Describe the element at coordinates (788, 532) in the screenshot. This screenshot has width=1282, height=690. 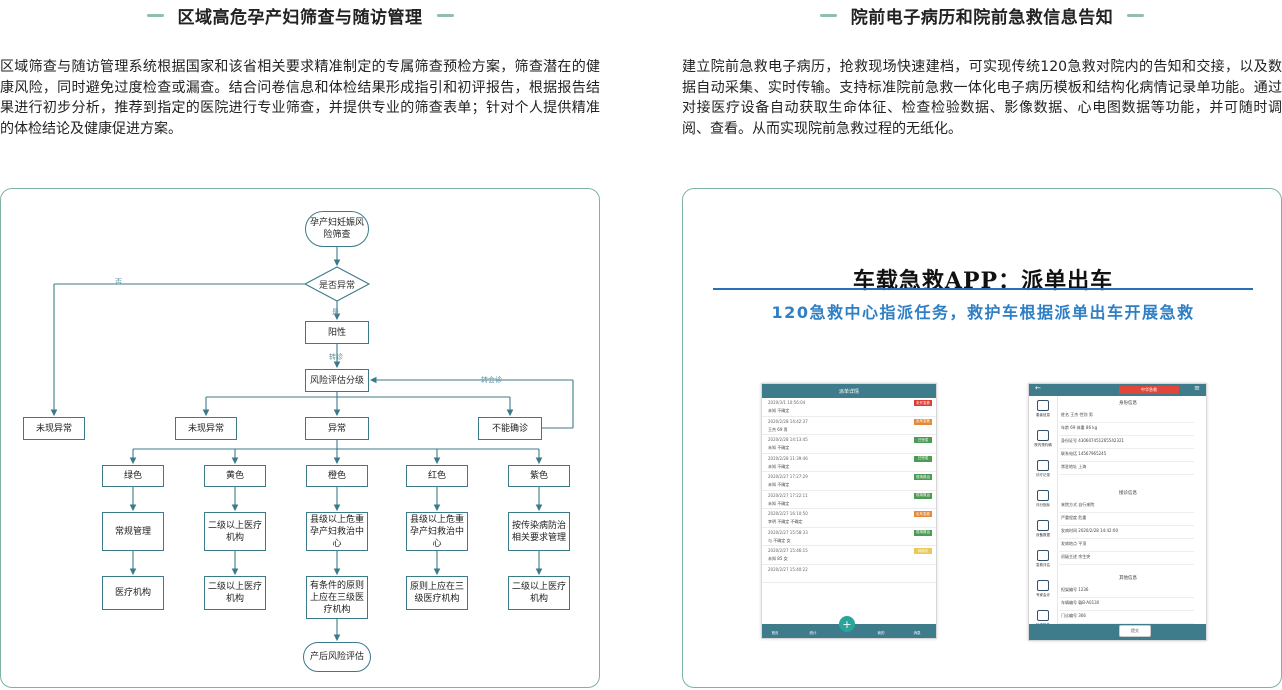
I see `dispatch-time: 2020/2/27 15:58:33` at that location.